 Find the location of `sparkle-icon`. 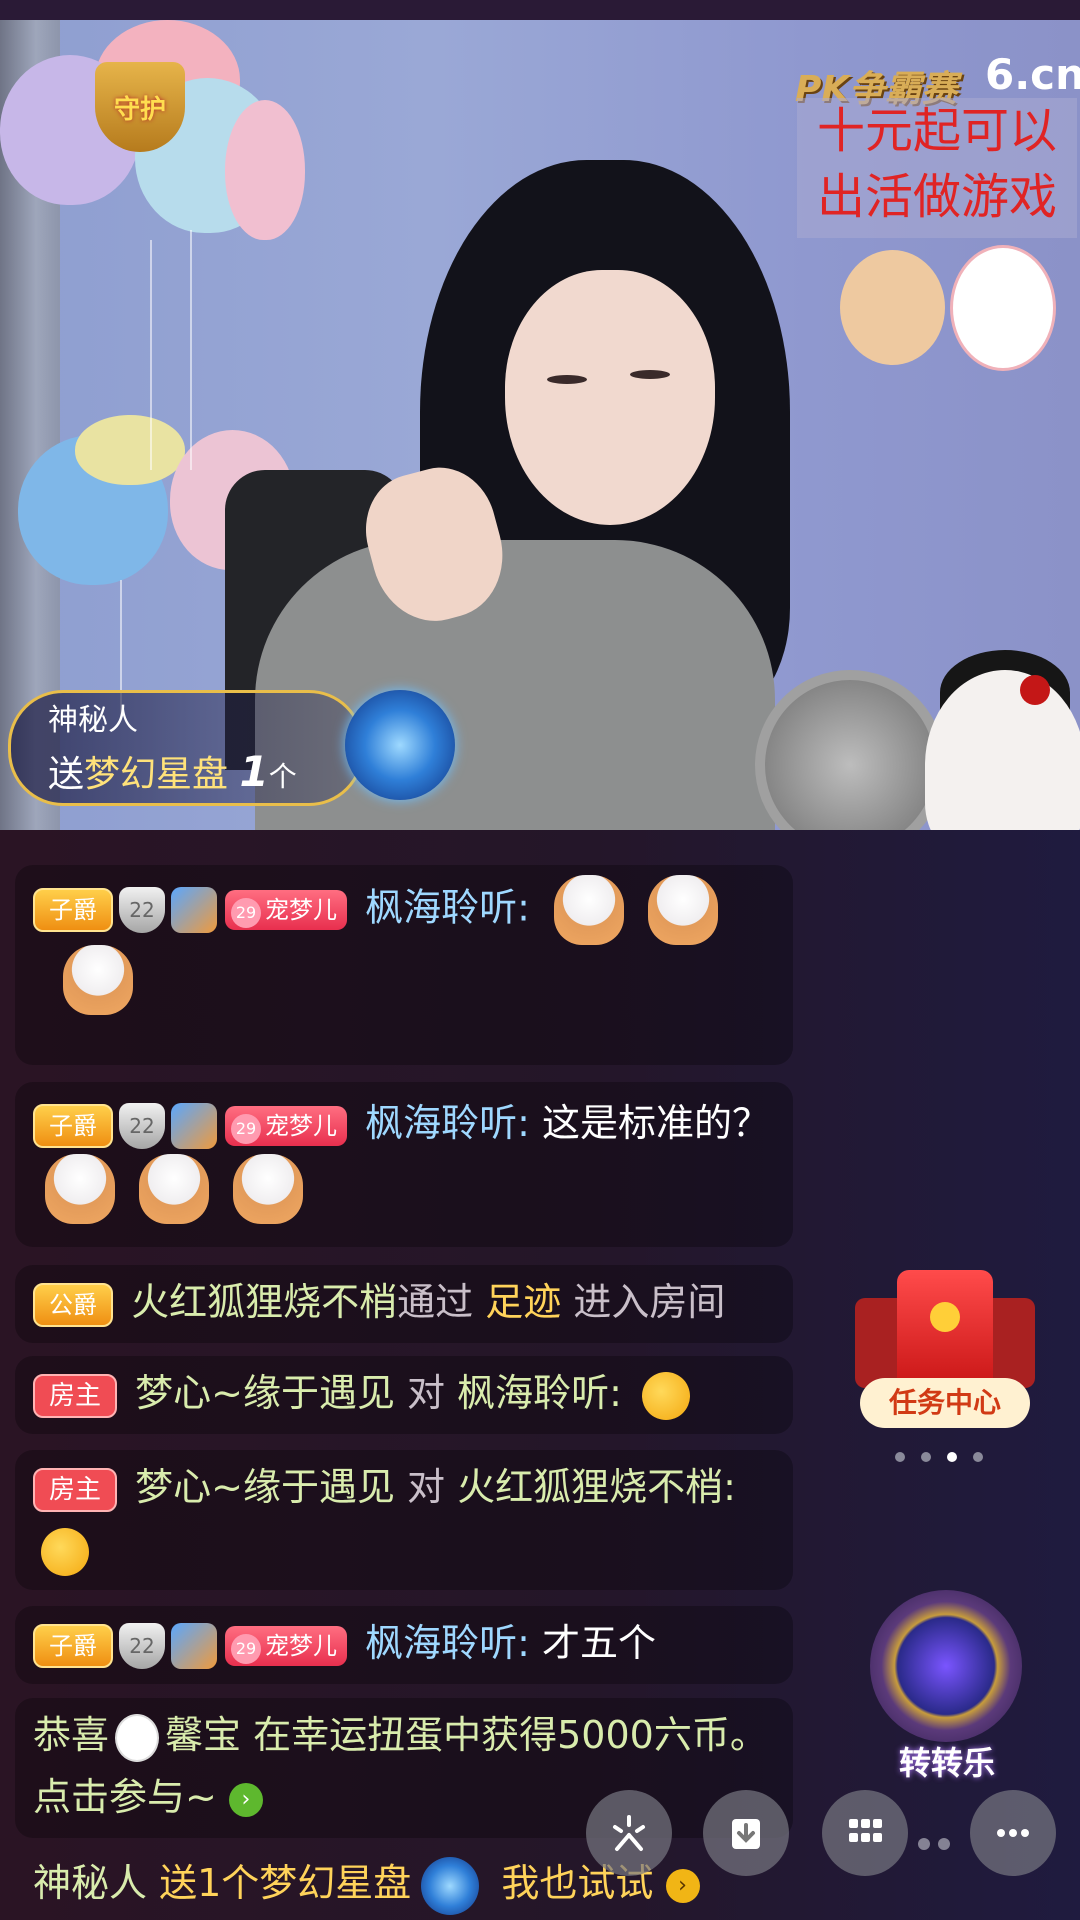

sparkle-icon is located at coordinates (629, 1833).